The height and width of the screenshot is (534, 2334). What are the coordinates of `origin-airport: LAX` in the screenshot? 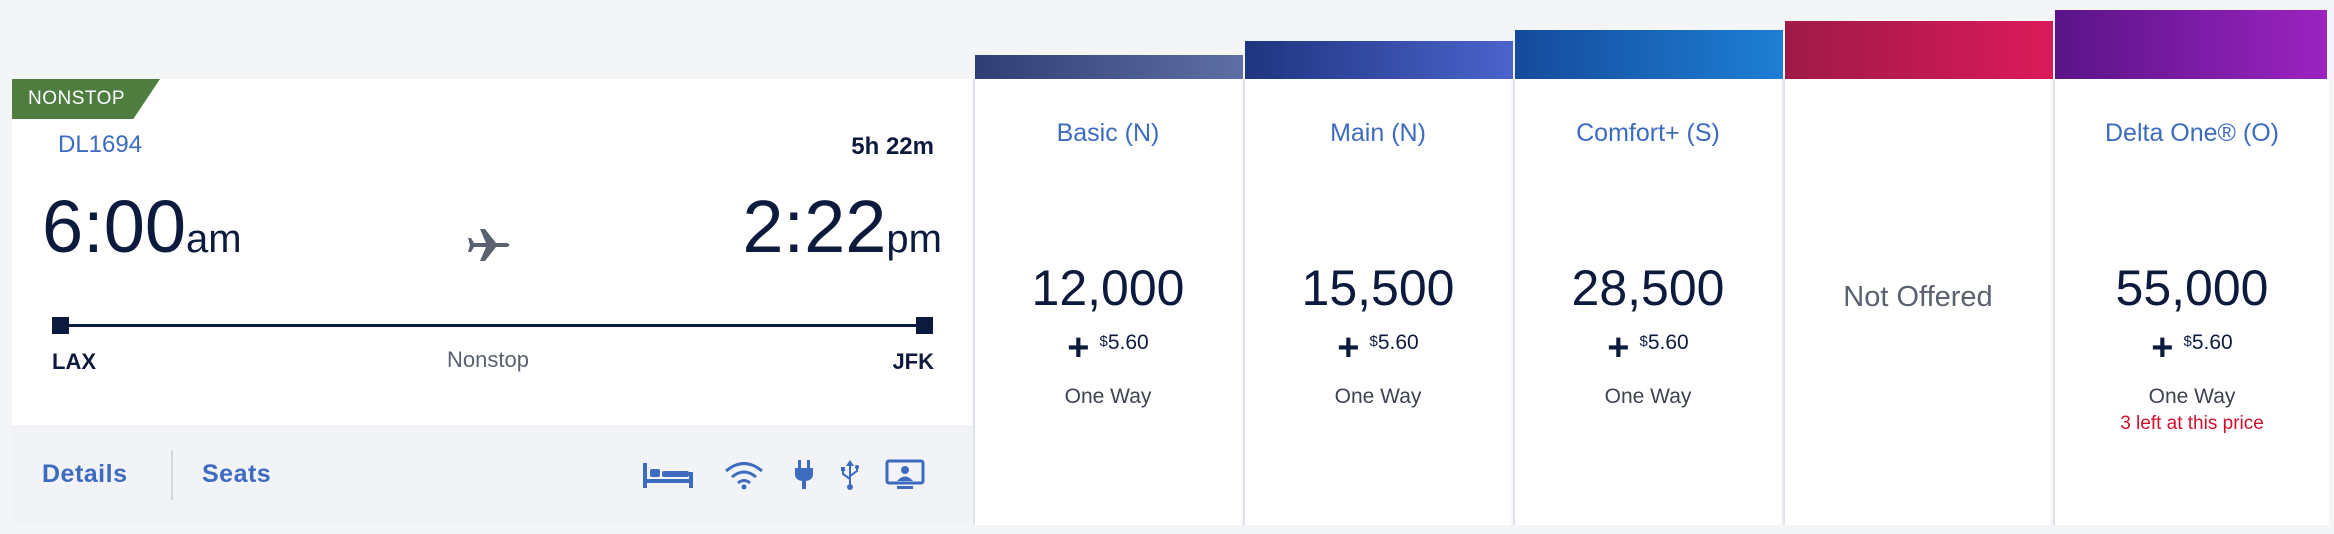 It's located at (74, 361).